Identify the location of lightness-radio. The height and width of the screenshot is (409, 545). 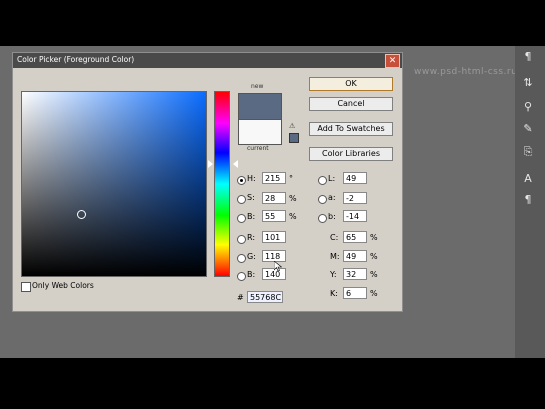
(322, 180).